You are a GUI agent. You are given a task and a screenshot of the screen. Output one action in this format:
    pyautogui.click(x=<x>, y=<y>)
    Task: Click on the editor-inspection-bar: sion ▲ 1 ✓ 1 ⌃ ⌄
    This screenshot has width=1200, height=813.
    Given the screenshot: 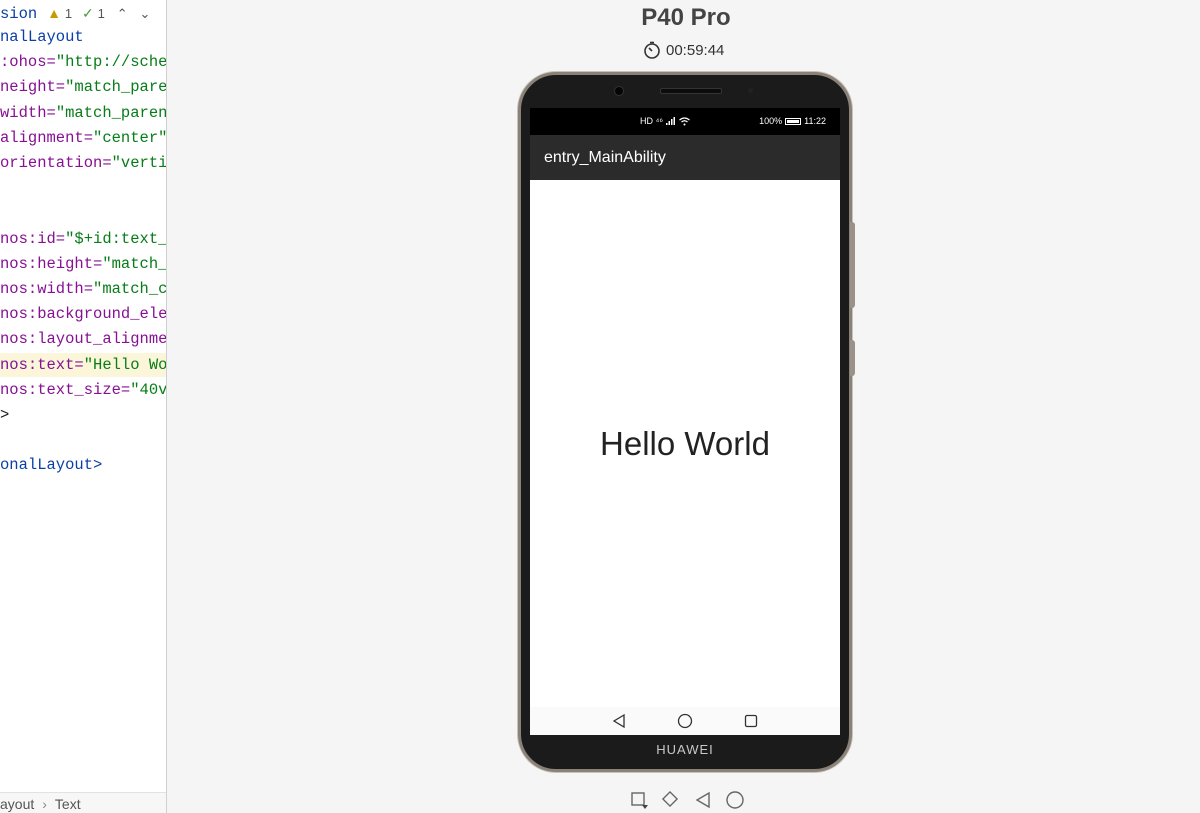 What is the action you would take?
    pyautogui.click(x=83, y=13)
    